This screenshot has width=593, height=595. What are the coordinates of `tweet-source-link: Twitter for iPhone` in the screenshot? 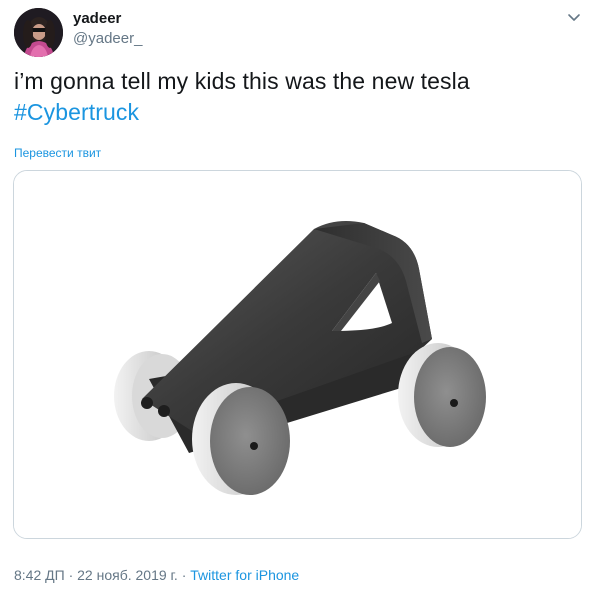 It's located at (244, 575).